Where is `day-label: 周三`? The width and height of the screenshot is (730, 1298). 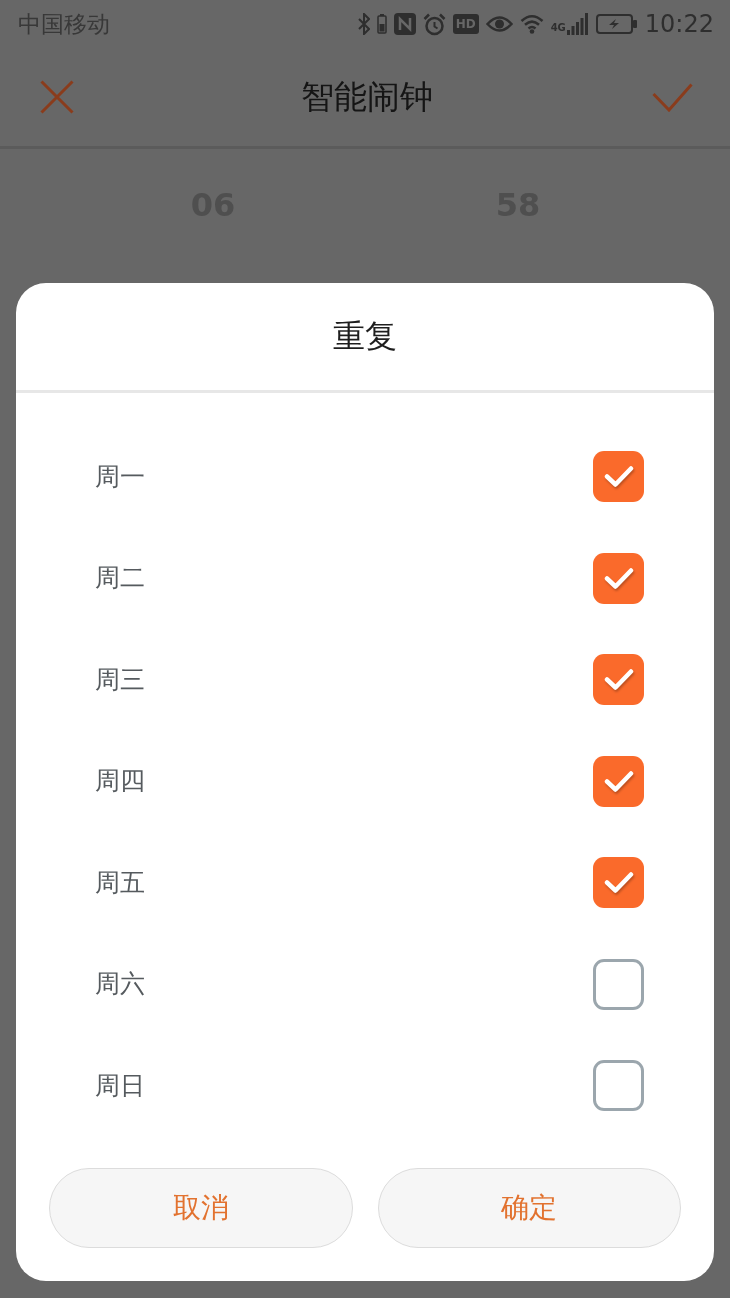
day-label: 周三 is located at coordinates (120, 679).